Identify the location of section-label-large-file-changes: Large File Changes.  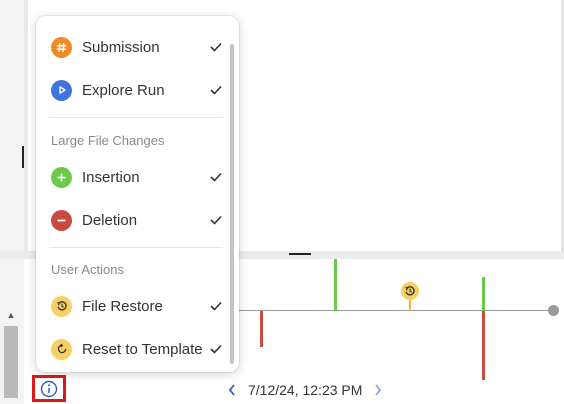
(108, 140).